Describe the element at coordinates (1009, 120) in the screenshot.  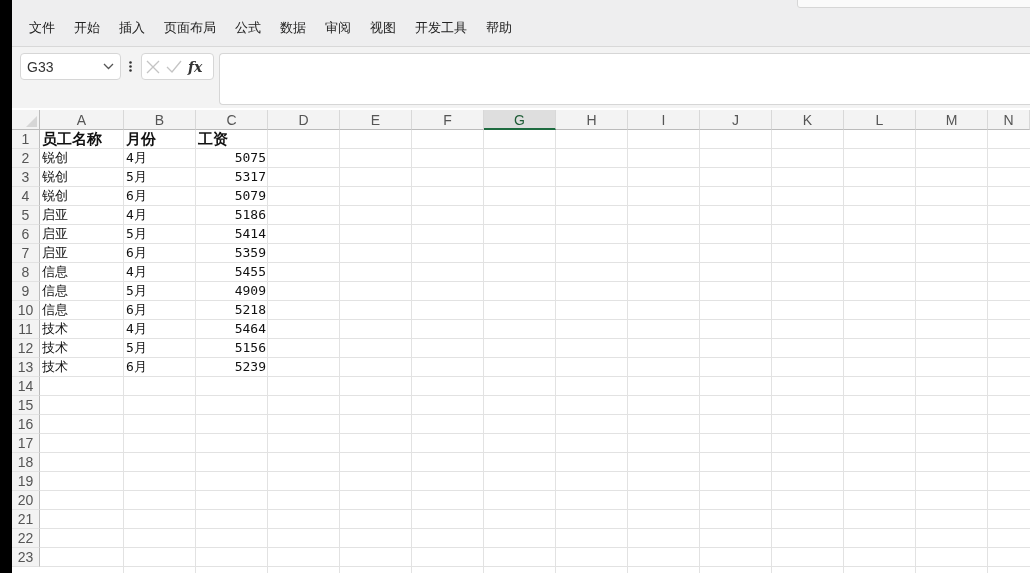
I see `column-header: N` at that location.